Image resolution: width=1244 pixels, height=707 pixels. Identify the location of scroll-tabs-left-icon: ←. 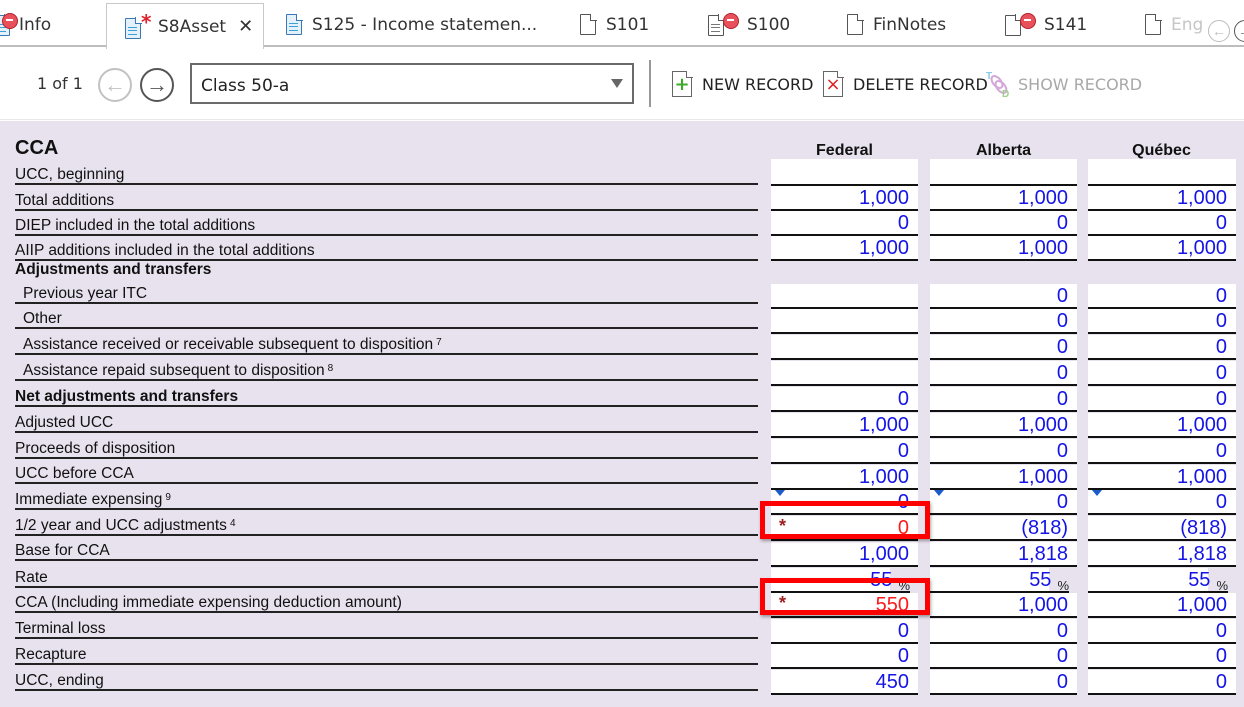
(1219, 31).